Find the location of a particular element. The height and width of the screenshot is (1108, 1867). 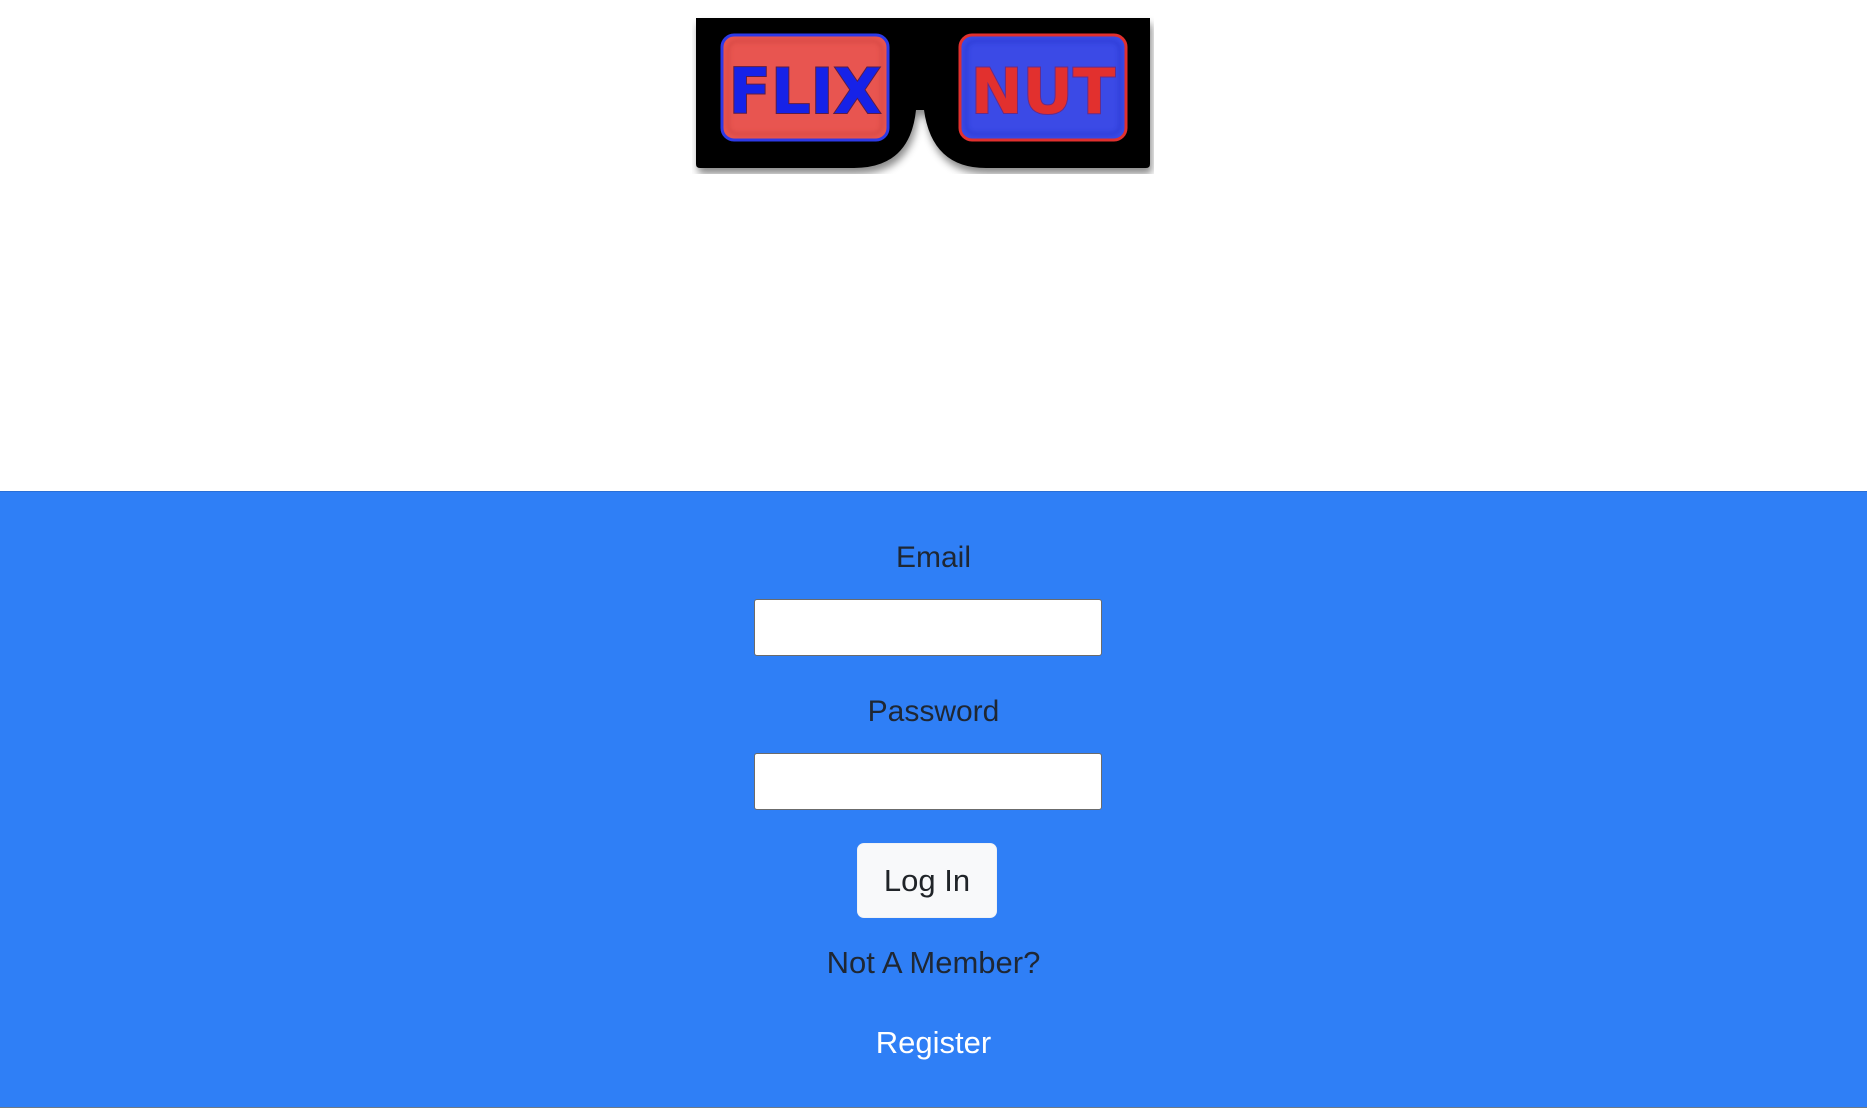

password-label: Password is located at coordinates (933, 711).